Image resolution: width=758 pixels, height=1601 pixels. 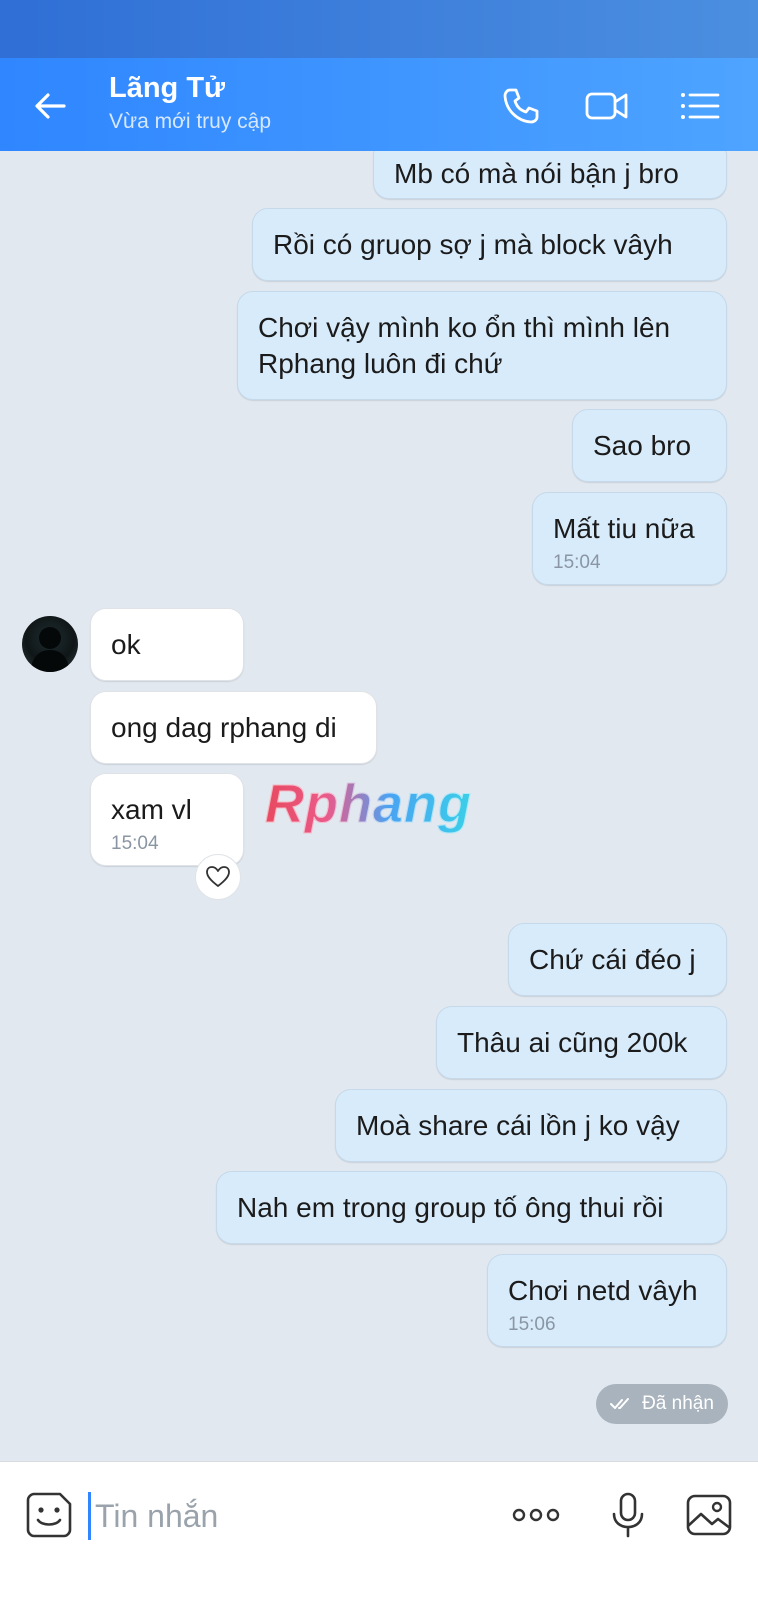 What do you see at coordinates (700, 106) in the screenshot?
I see `menu-list-icon` at bounding box center [700, 106].